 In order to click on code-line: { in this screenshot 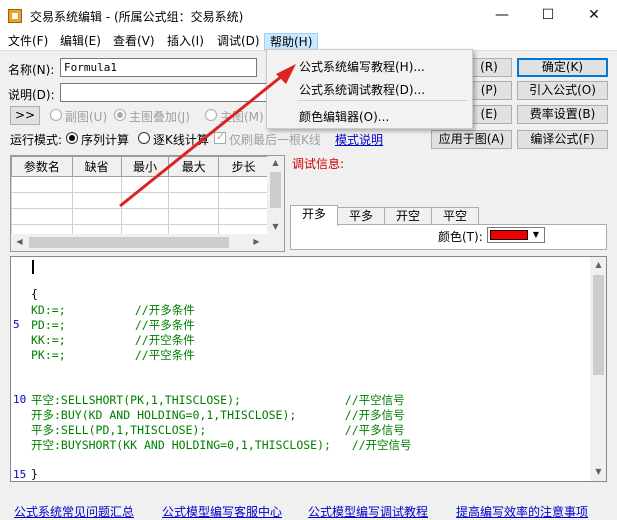, I will do `click(34, 294)`.